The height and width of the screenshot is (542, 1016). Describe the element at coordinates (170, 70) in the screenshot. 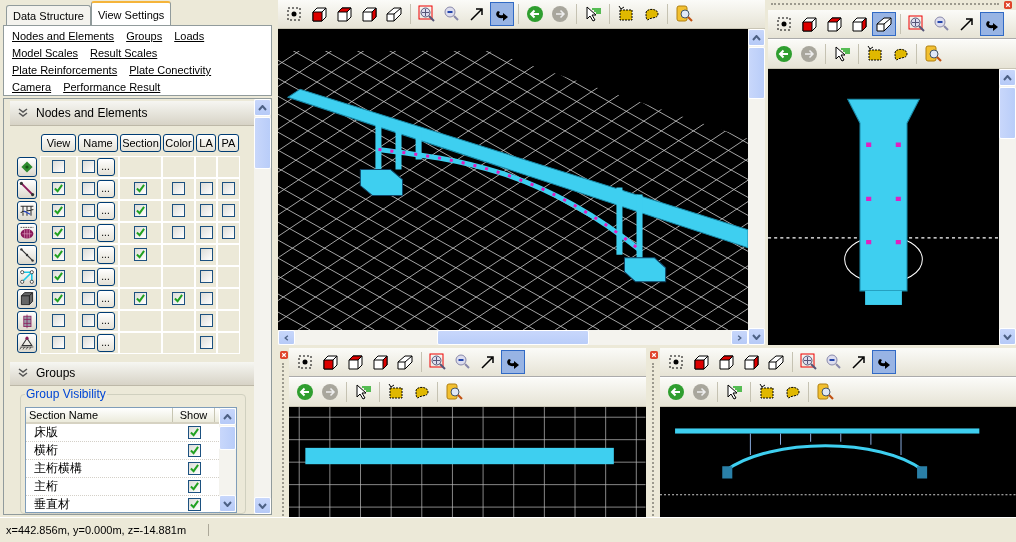

I see `link: Plate Conectivity` at that location.